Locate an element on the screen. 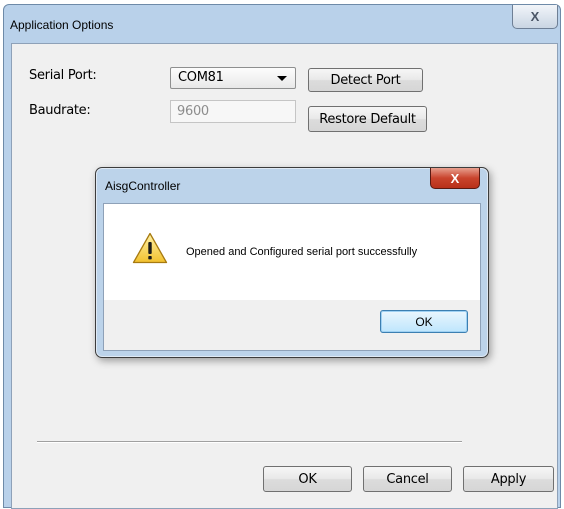 The image size is (564, 509). detect-port-button: Detect Port is located at coordinates (365, 80).